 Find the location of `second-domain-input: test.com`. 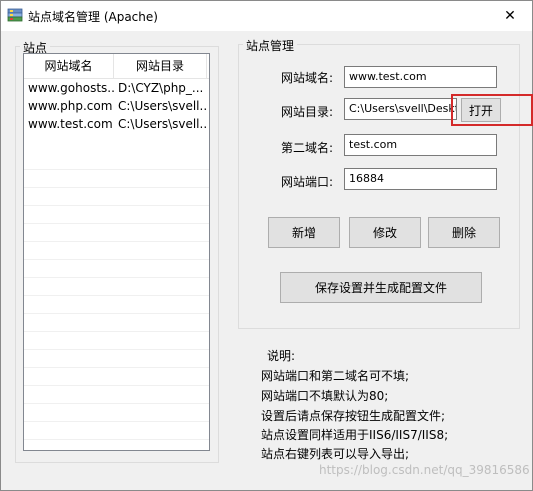

second-domain-input: test.com is located at coordinates (420, 145).